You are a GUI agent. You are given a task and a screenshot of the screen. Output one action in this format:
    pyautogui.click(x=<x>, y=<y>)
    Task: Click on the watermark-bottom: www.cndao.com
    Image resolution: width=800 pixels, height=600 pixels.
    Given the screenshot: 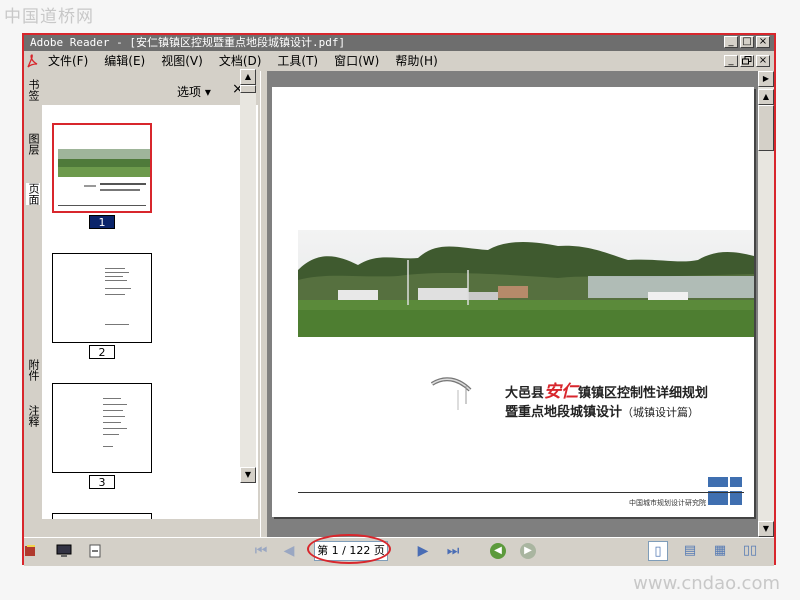 What is the action you would take?
    pyautogui.click(x=706, y=583)
    